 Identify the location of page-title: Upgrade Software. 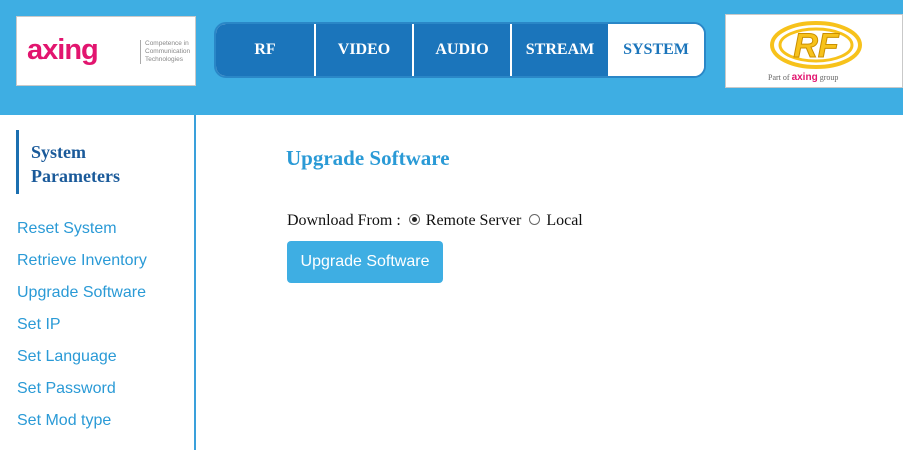
(368, 158).